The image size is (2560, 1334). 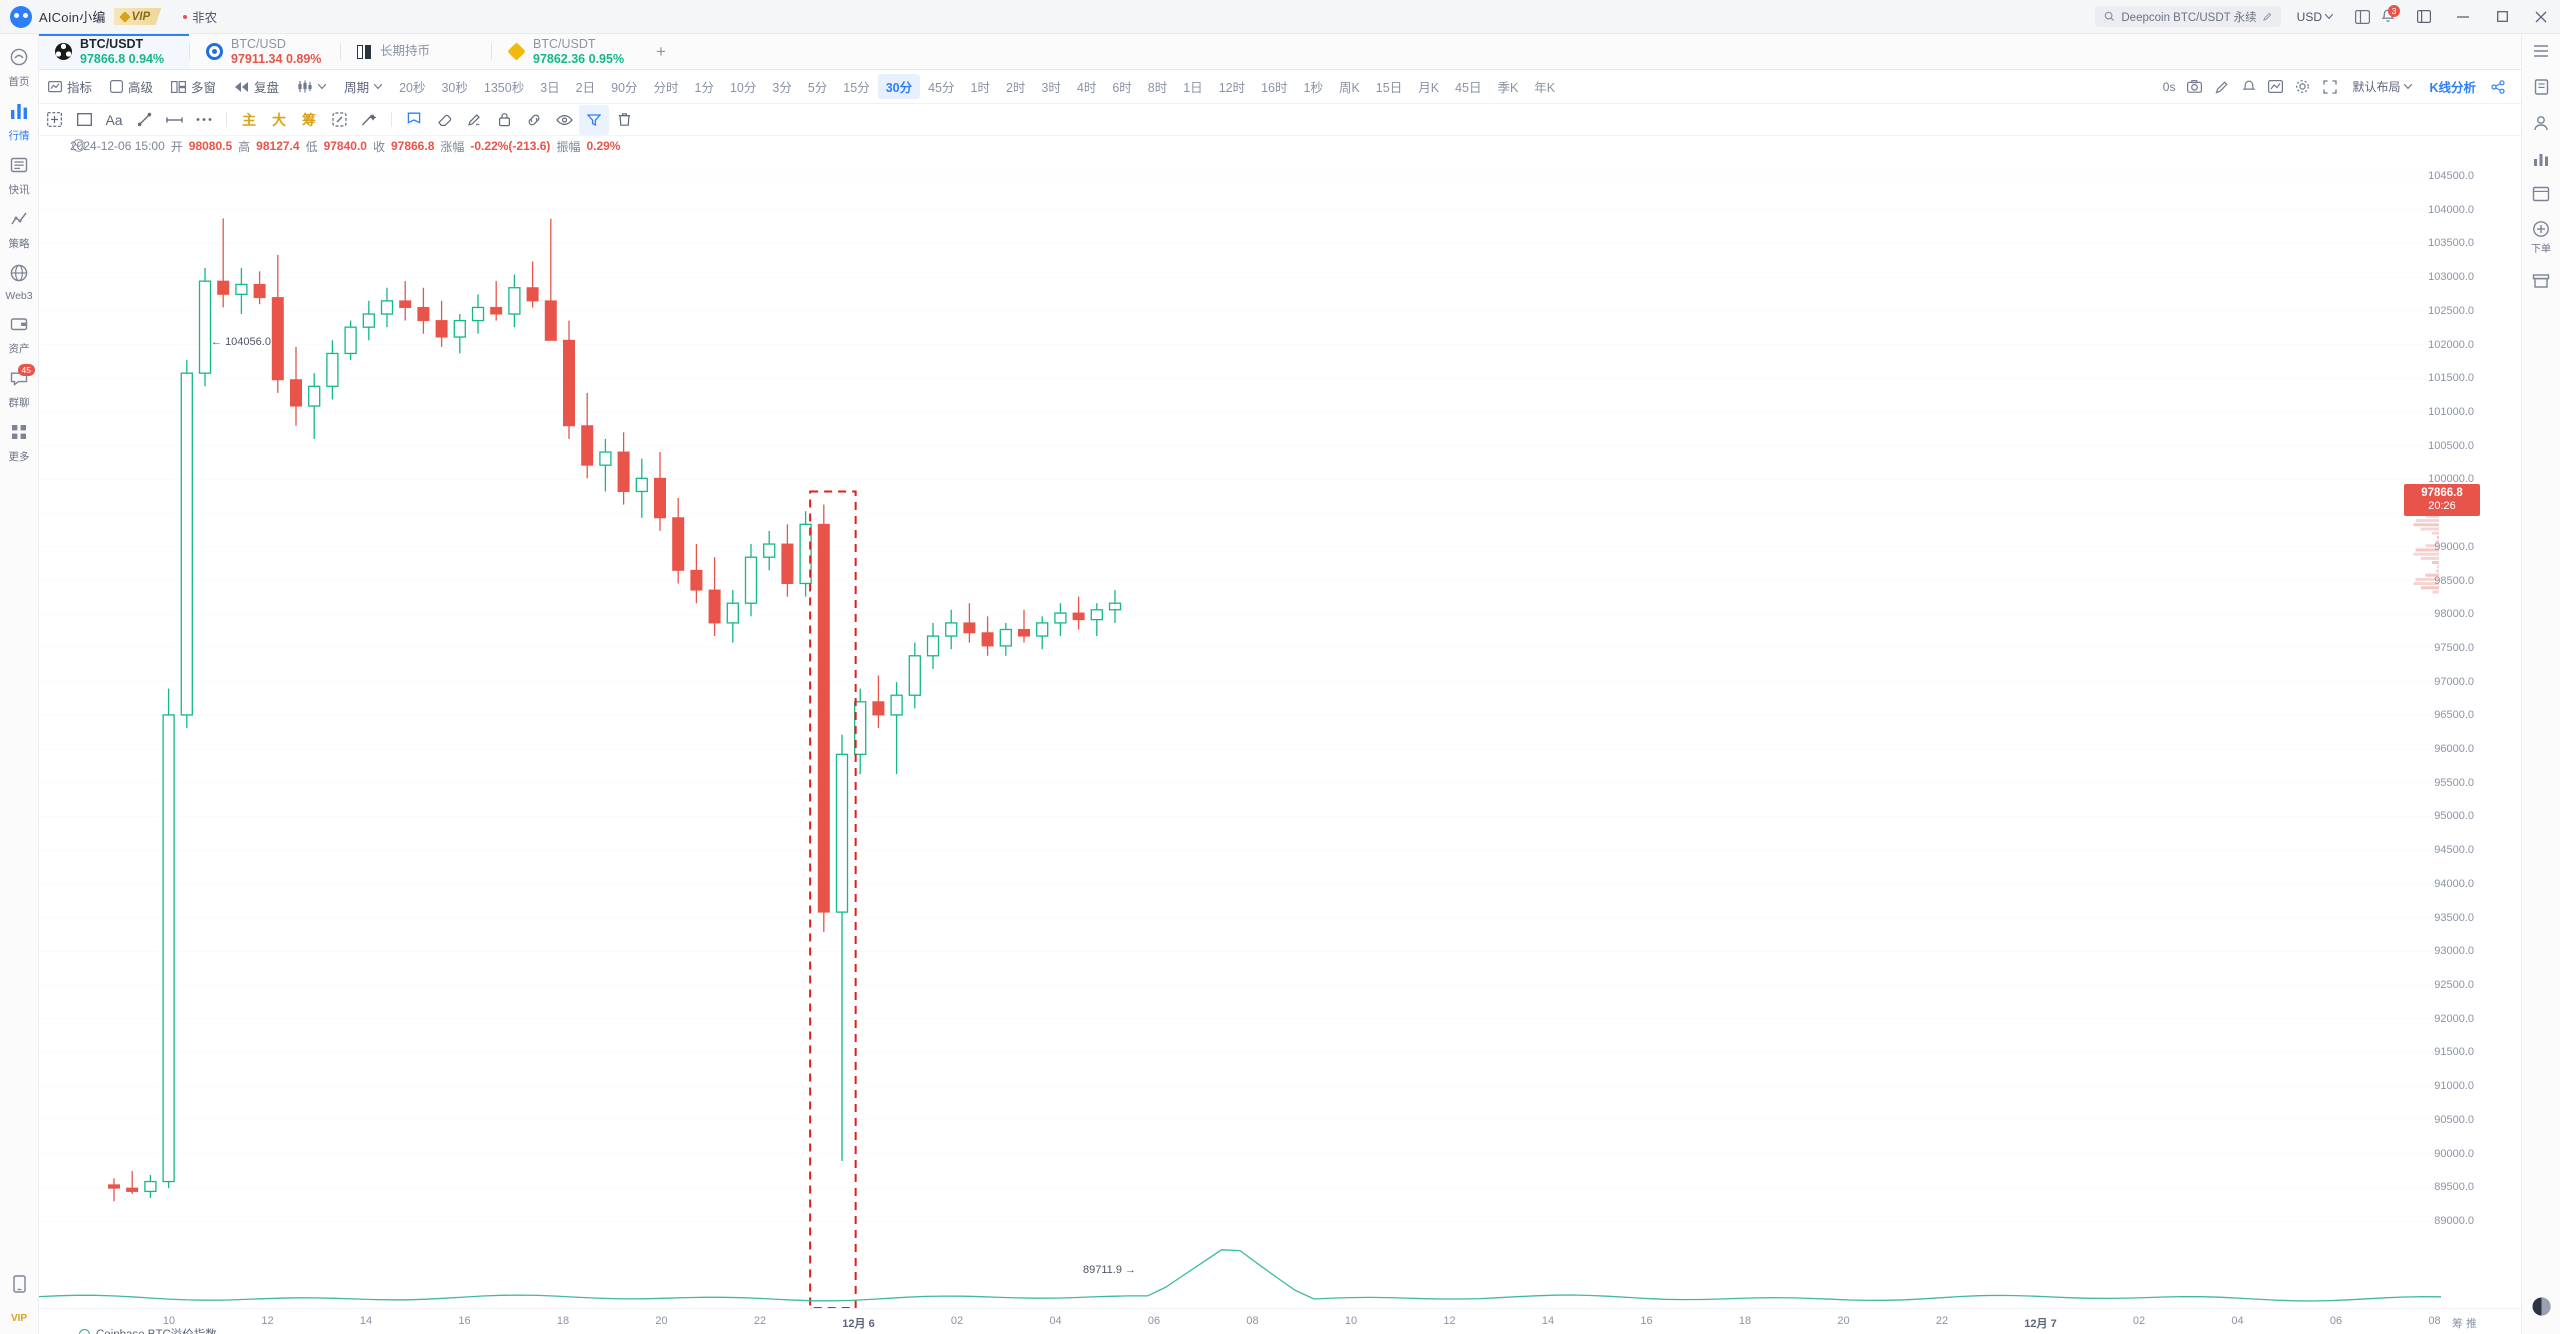 What do you see at coordinates (369, 120) in the screenshot?
I see `wand-icon` at bounding box center [369, 120].